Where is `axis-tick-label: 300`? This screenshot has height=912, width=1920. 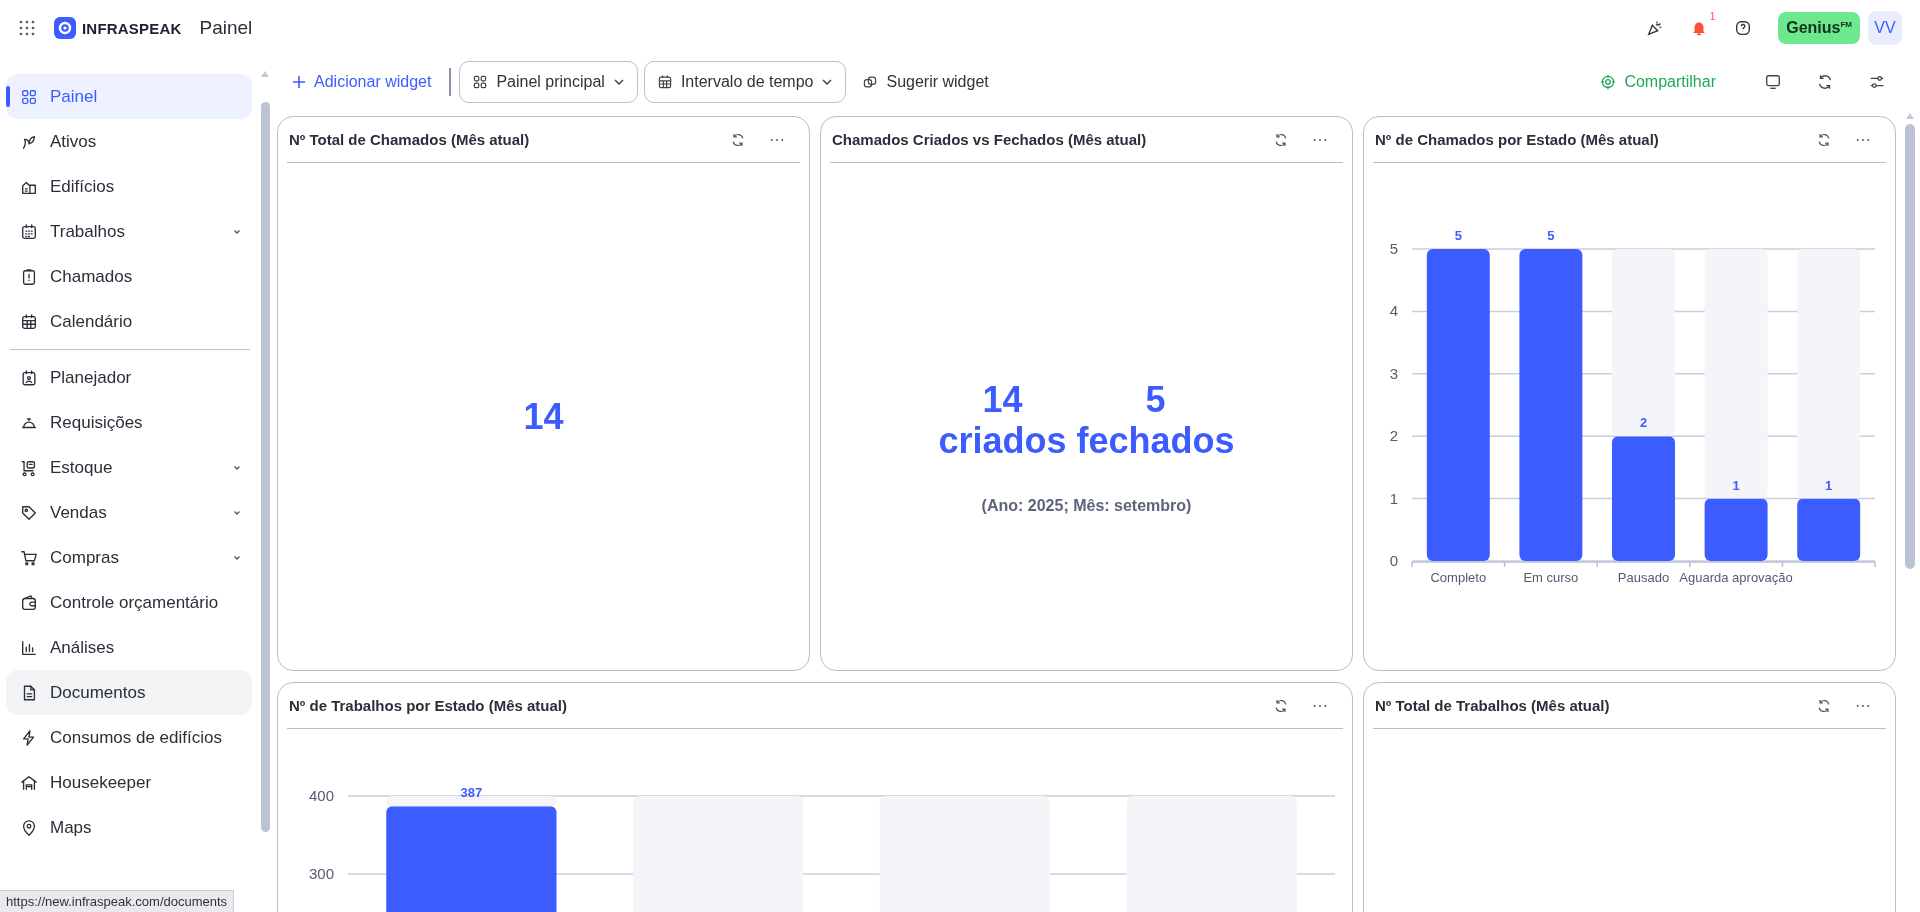
axis-tick-label: 300 is located at coordinates (321, 873).